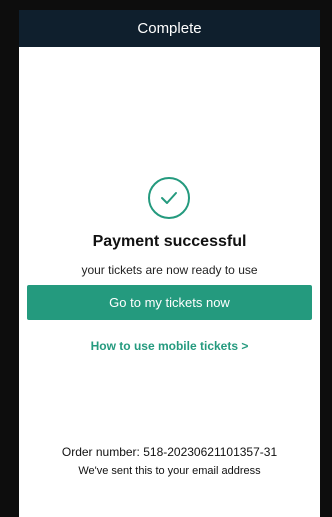 This screenshot has height=517, width=332. I want to click on order-number: Order number: 518-20230621101357-31, so click(169, 452).